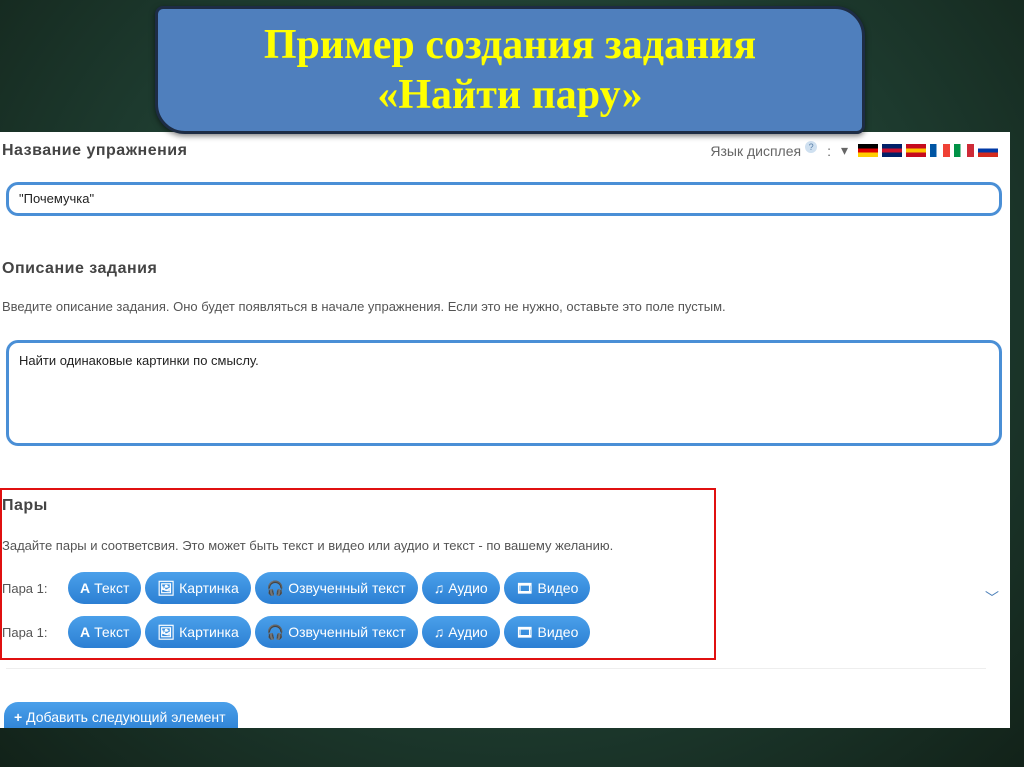  What do you see at coordinates (811, 146) in the screenshot?
I see `help-icon: ?` at bounding box center [811, 146].